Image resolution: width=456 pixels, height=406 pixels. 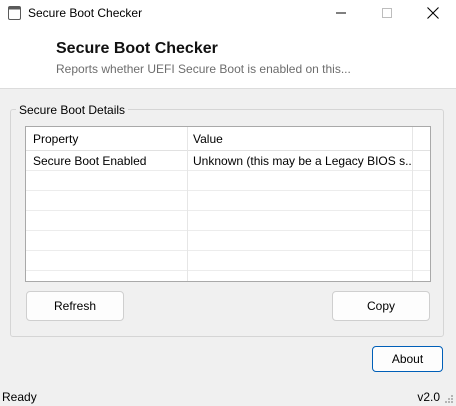 What do you see at coordinates (428, 397) in the screenshot?
I see `version-label: v2.0` at bounding box center [428, 397].